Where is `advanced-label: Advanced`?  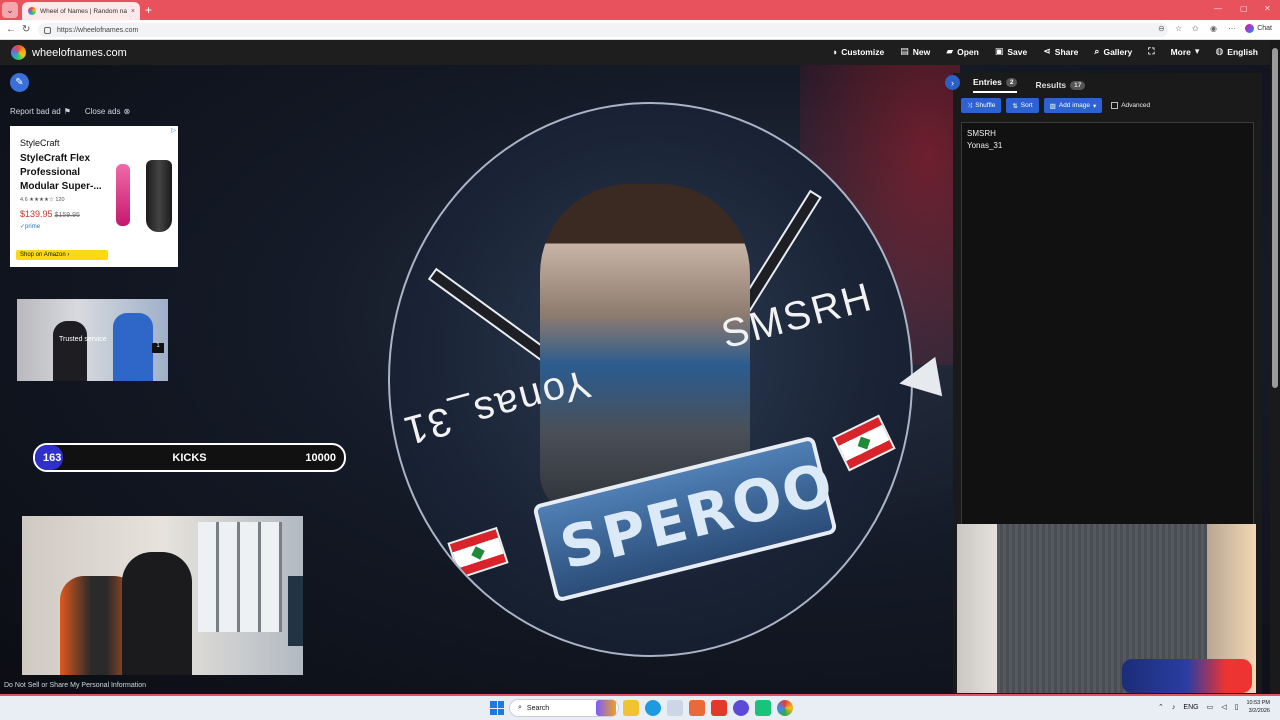 advanced-label: Advanced is located at coordinates (1136, 105).